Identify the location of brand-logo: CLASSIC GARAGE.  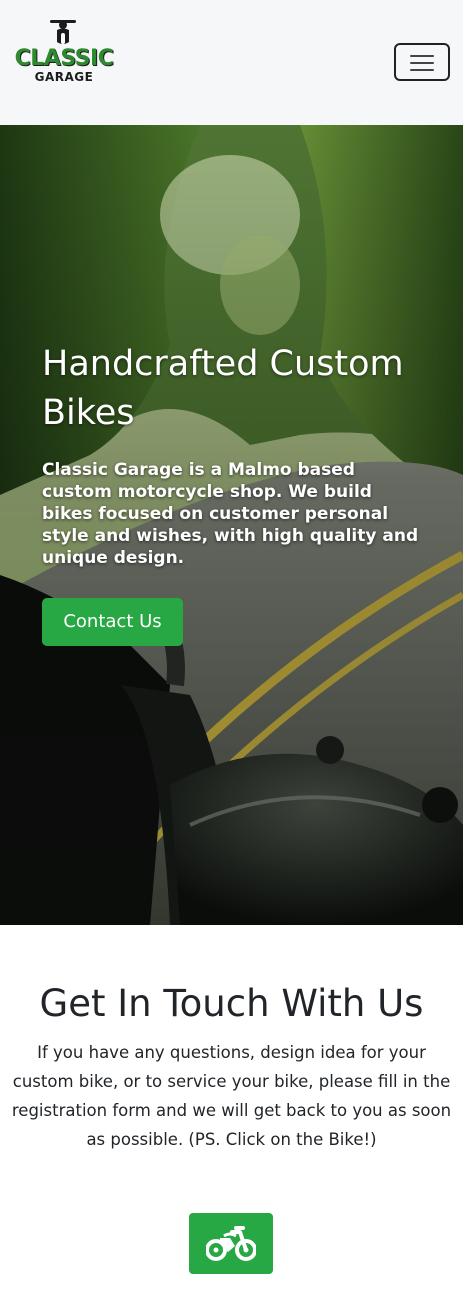
(64, 52).